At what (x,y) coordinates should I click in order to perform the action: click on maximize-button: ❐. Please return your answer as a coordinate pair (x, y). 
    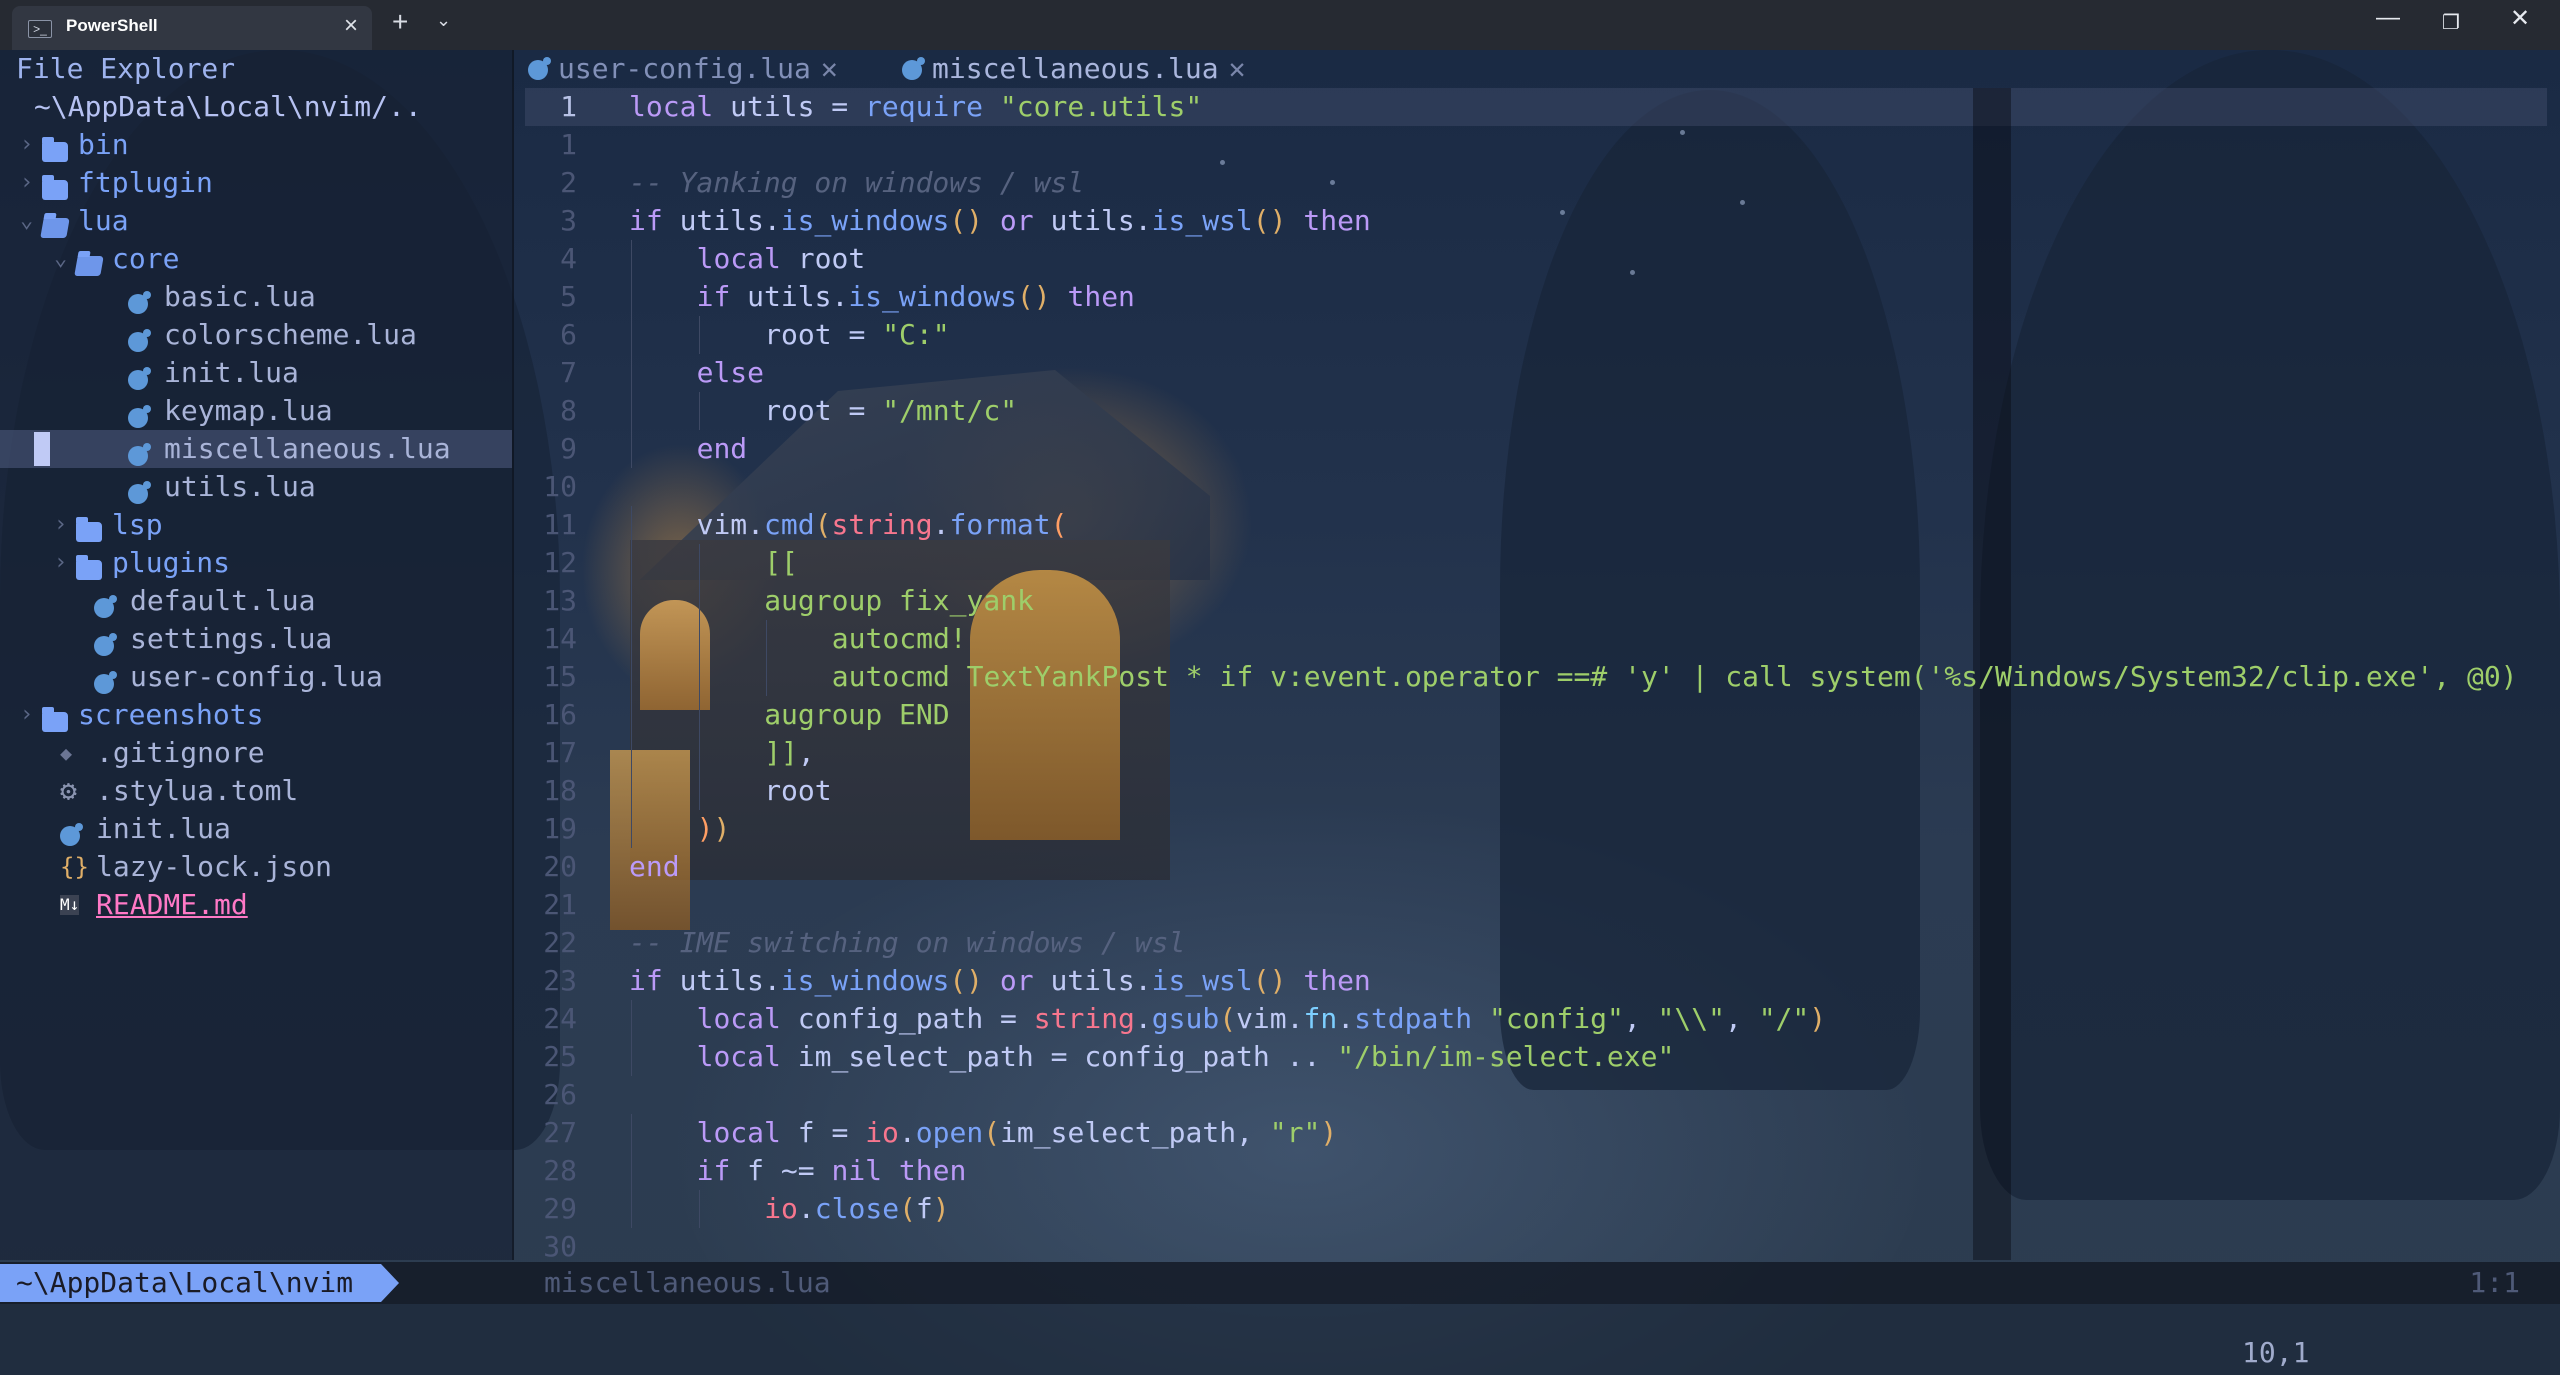
    Looking at the image, I should click on (2451, 22).